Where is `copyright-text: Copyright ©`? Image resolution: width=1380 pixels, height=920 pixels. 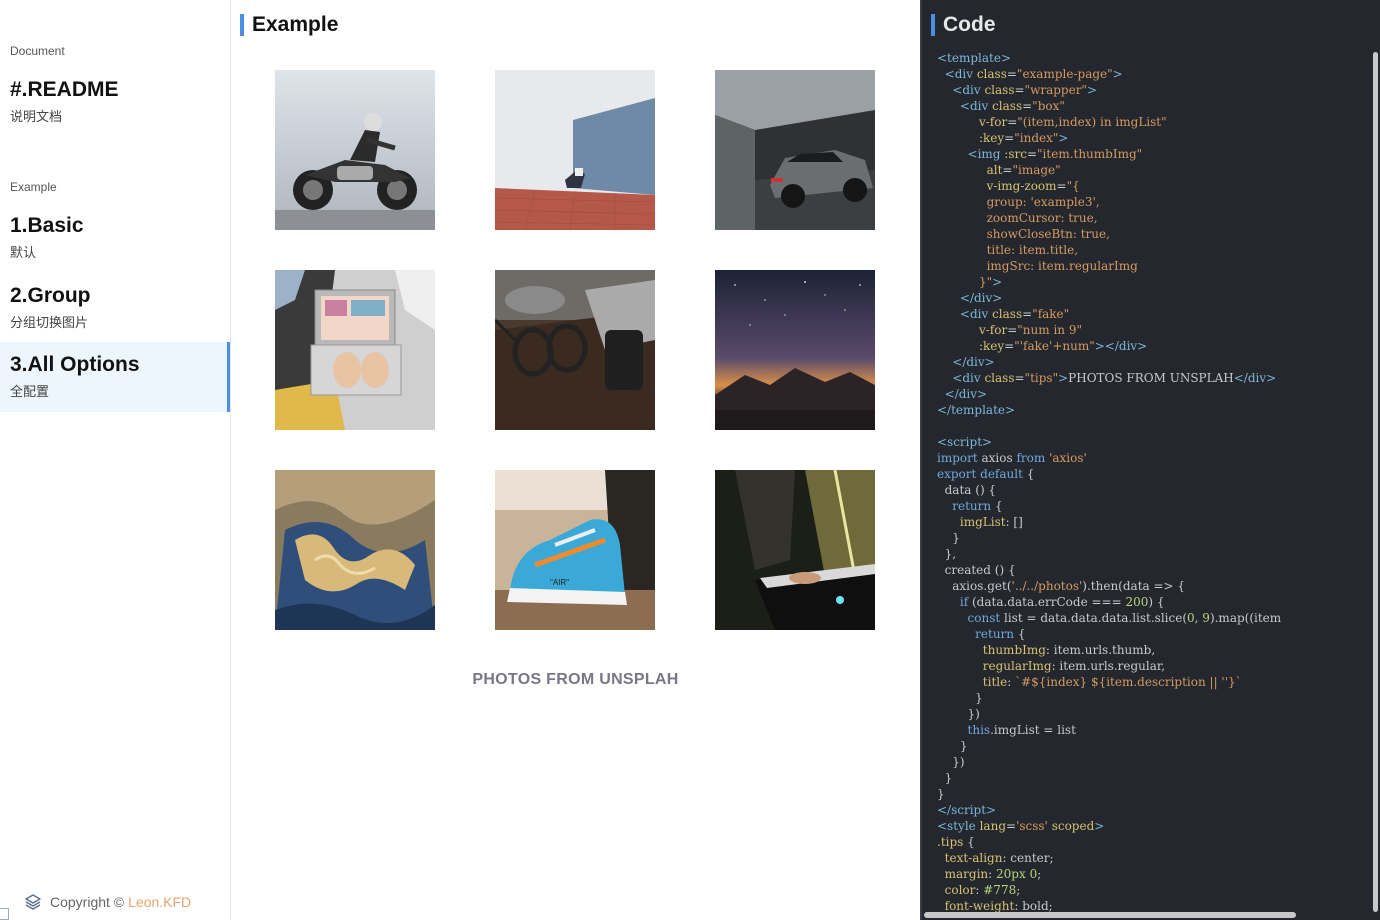 copyright-text: Copyright © is located at coordinates (87, 902).